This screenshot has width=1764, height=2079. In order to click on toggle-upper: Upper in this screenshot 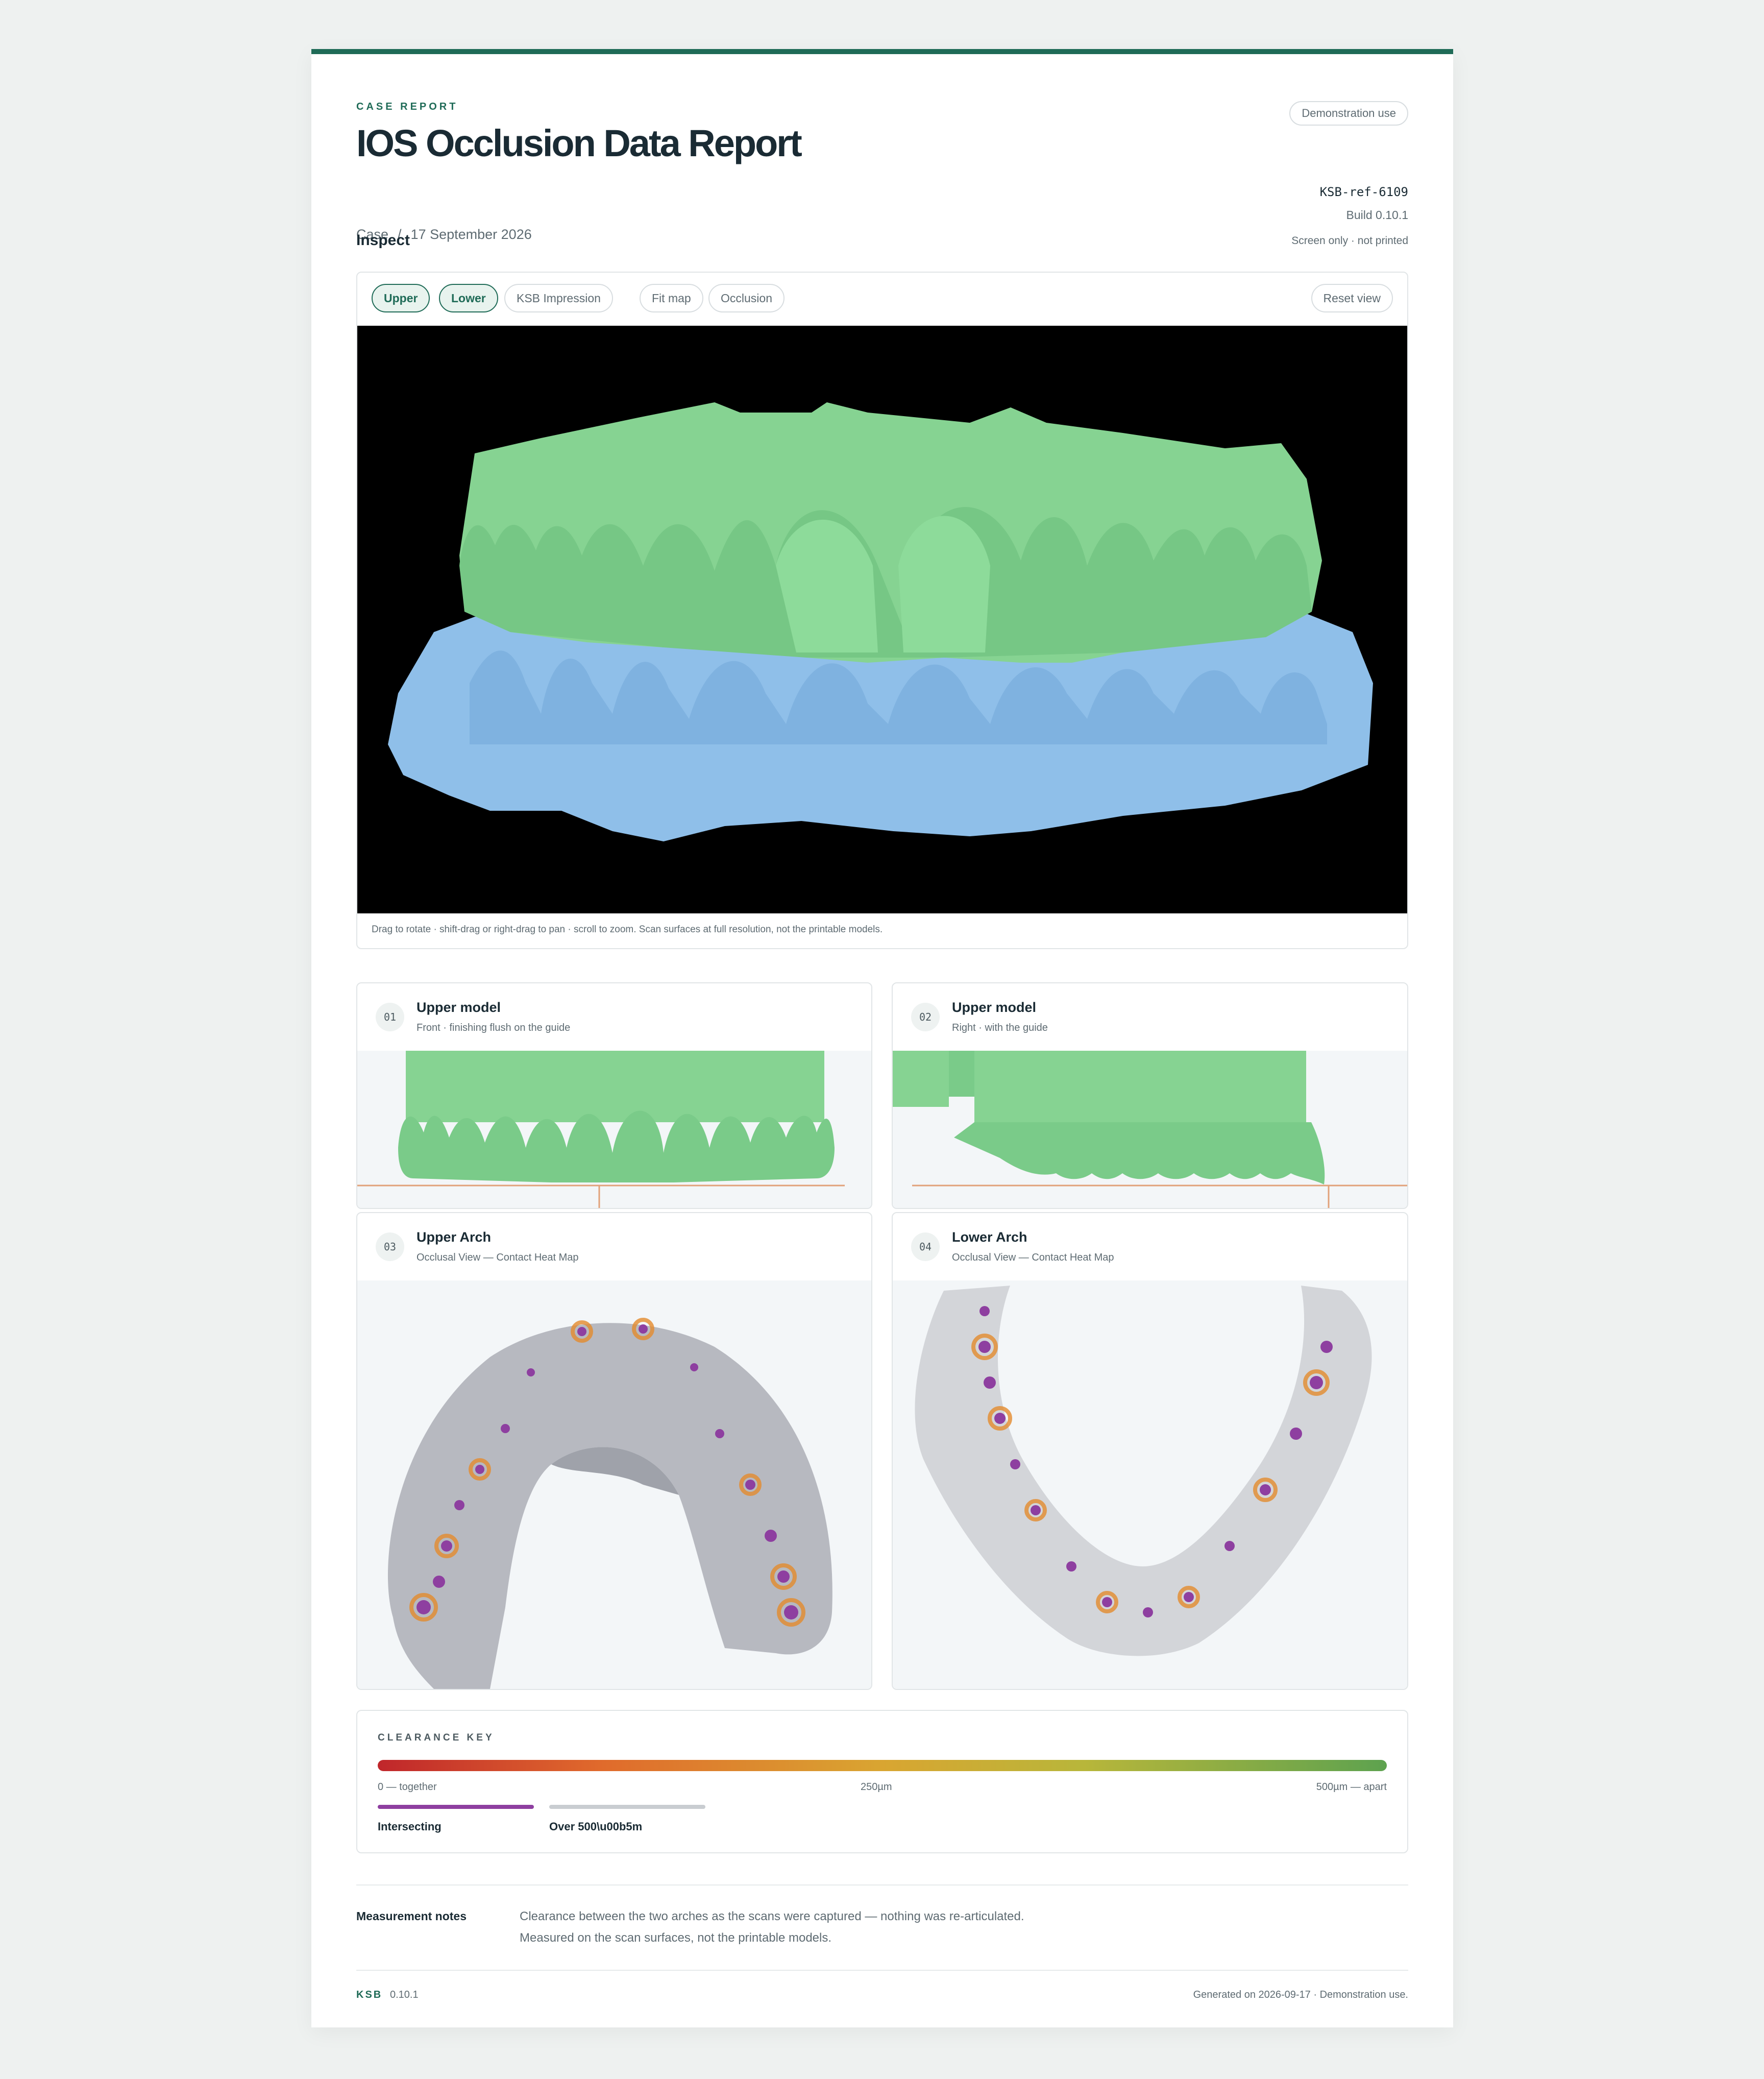, I will do `click(401, 298)`.